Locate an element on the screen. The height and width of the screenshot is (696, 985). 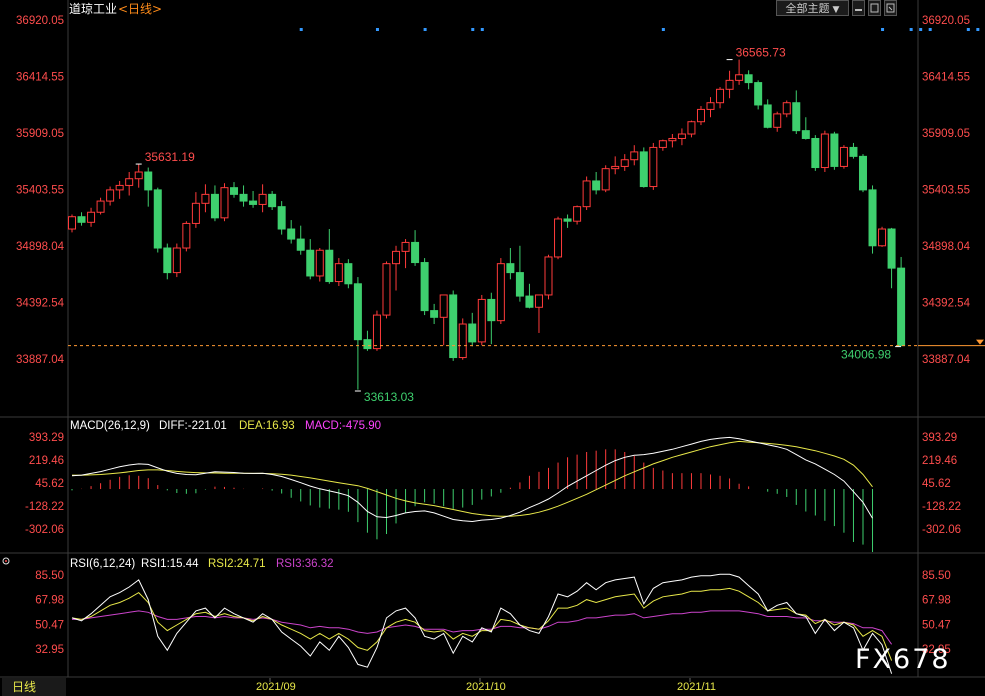
rsi-legend-name: RSI(6,12,24) is located at coordinates (102, 564).